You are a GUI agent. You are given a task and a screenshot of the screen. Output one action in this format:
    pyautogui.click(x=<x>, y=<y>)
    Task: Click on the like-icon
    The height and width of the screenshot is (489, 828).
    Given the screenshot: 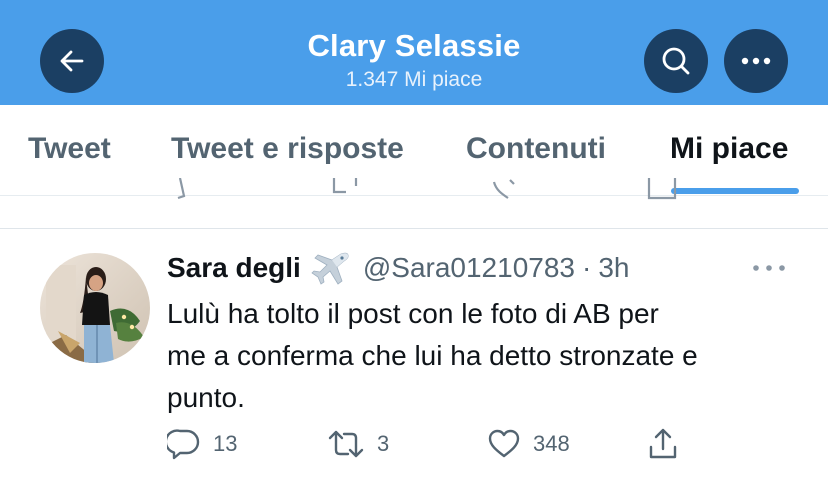 What is the action you would take?
    pyautogui.click(x=503, y=189)
    